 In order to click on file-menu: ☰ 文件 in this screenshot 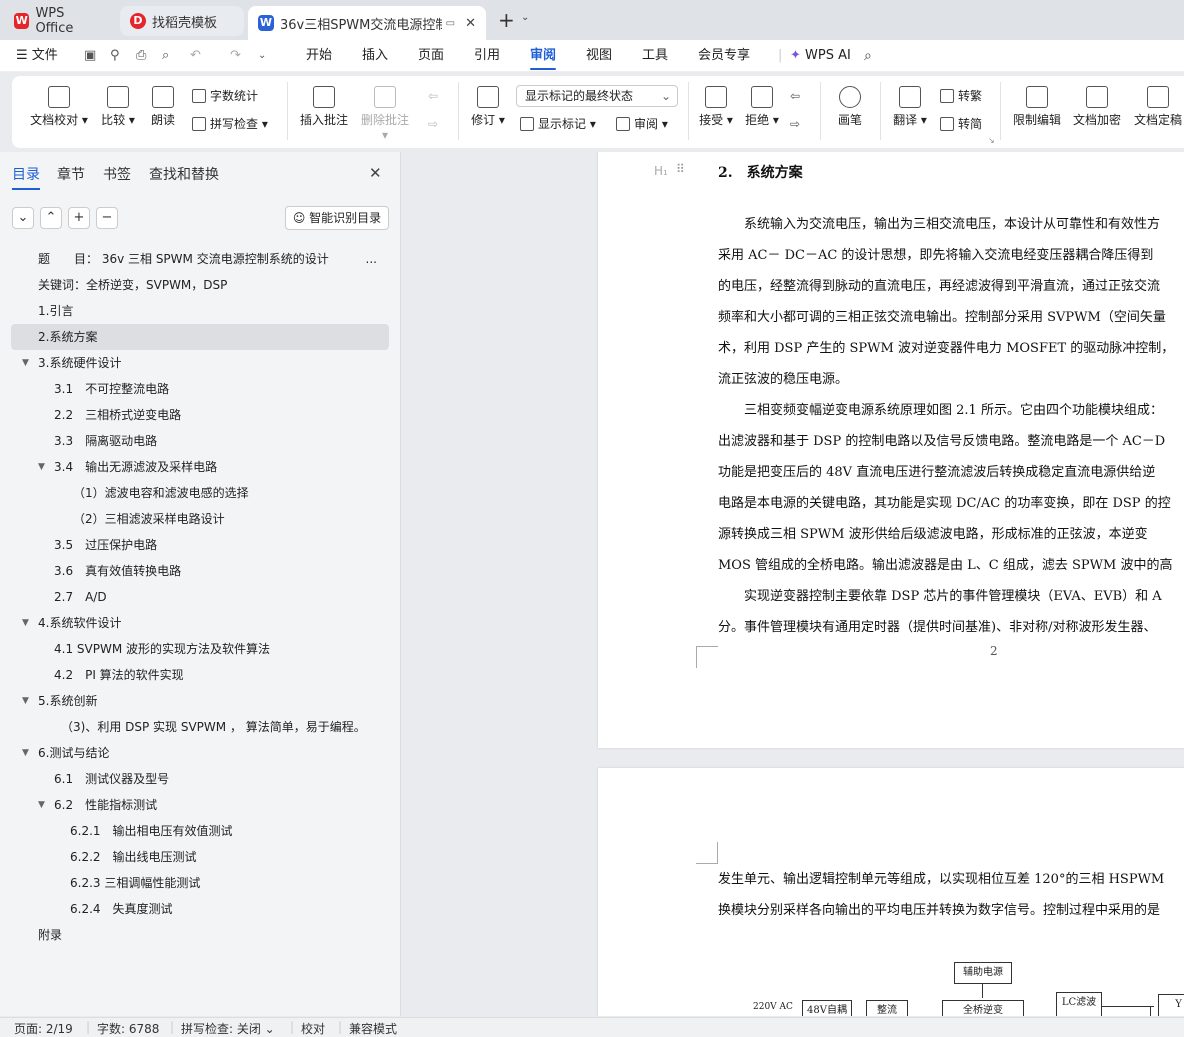, I will do `click(37, 56)`.